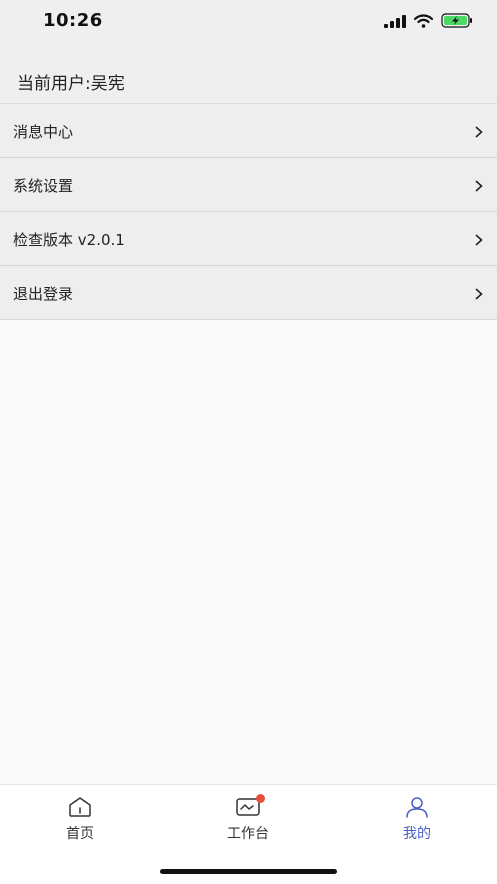  Describe the element at coordinates (260, 798) in the screenshot. I see `notification-badge` at that location.